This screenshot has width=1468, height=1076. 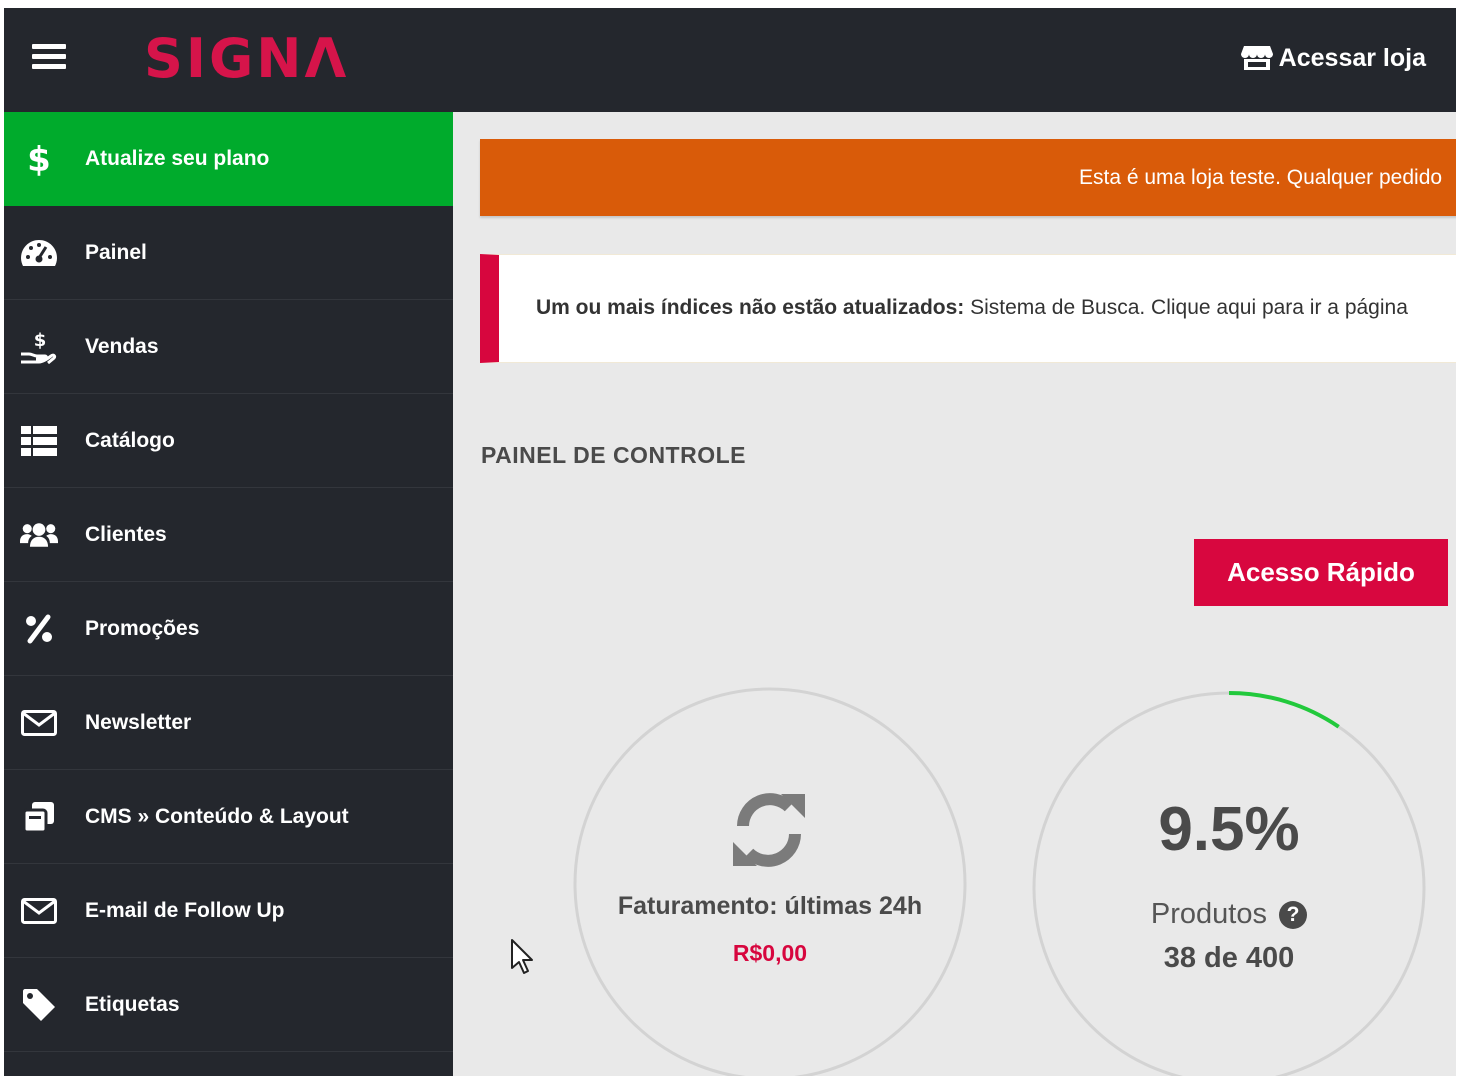 What do you see at coordinates (217, 816) in the screenshot?
I see `sidebar-item-label: CMS » Conteúdo & Layout` at bounding box center [217, 816].